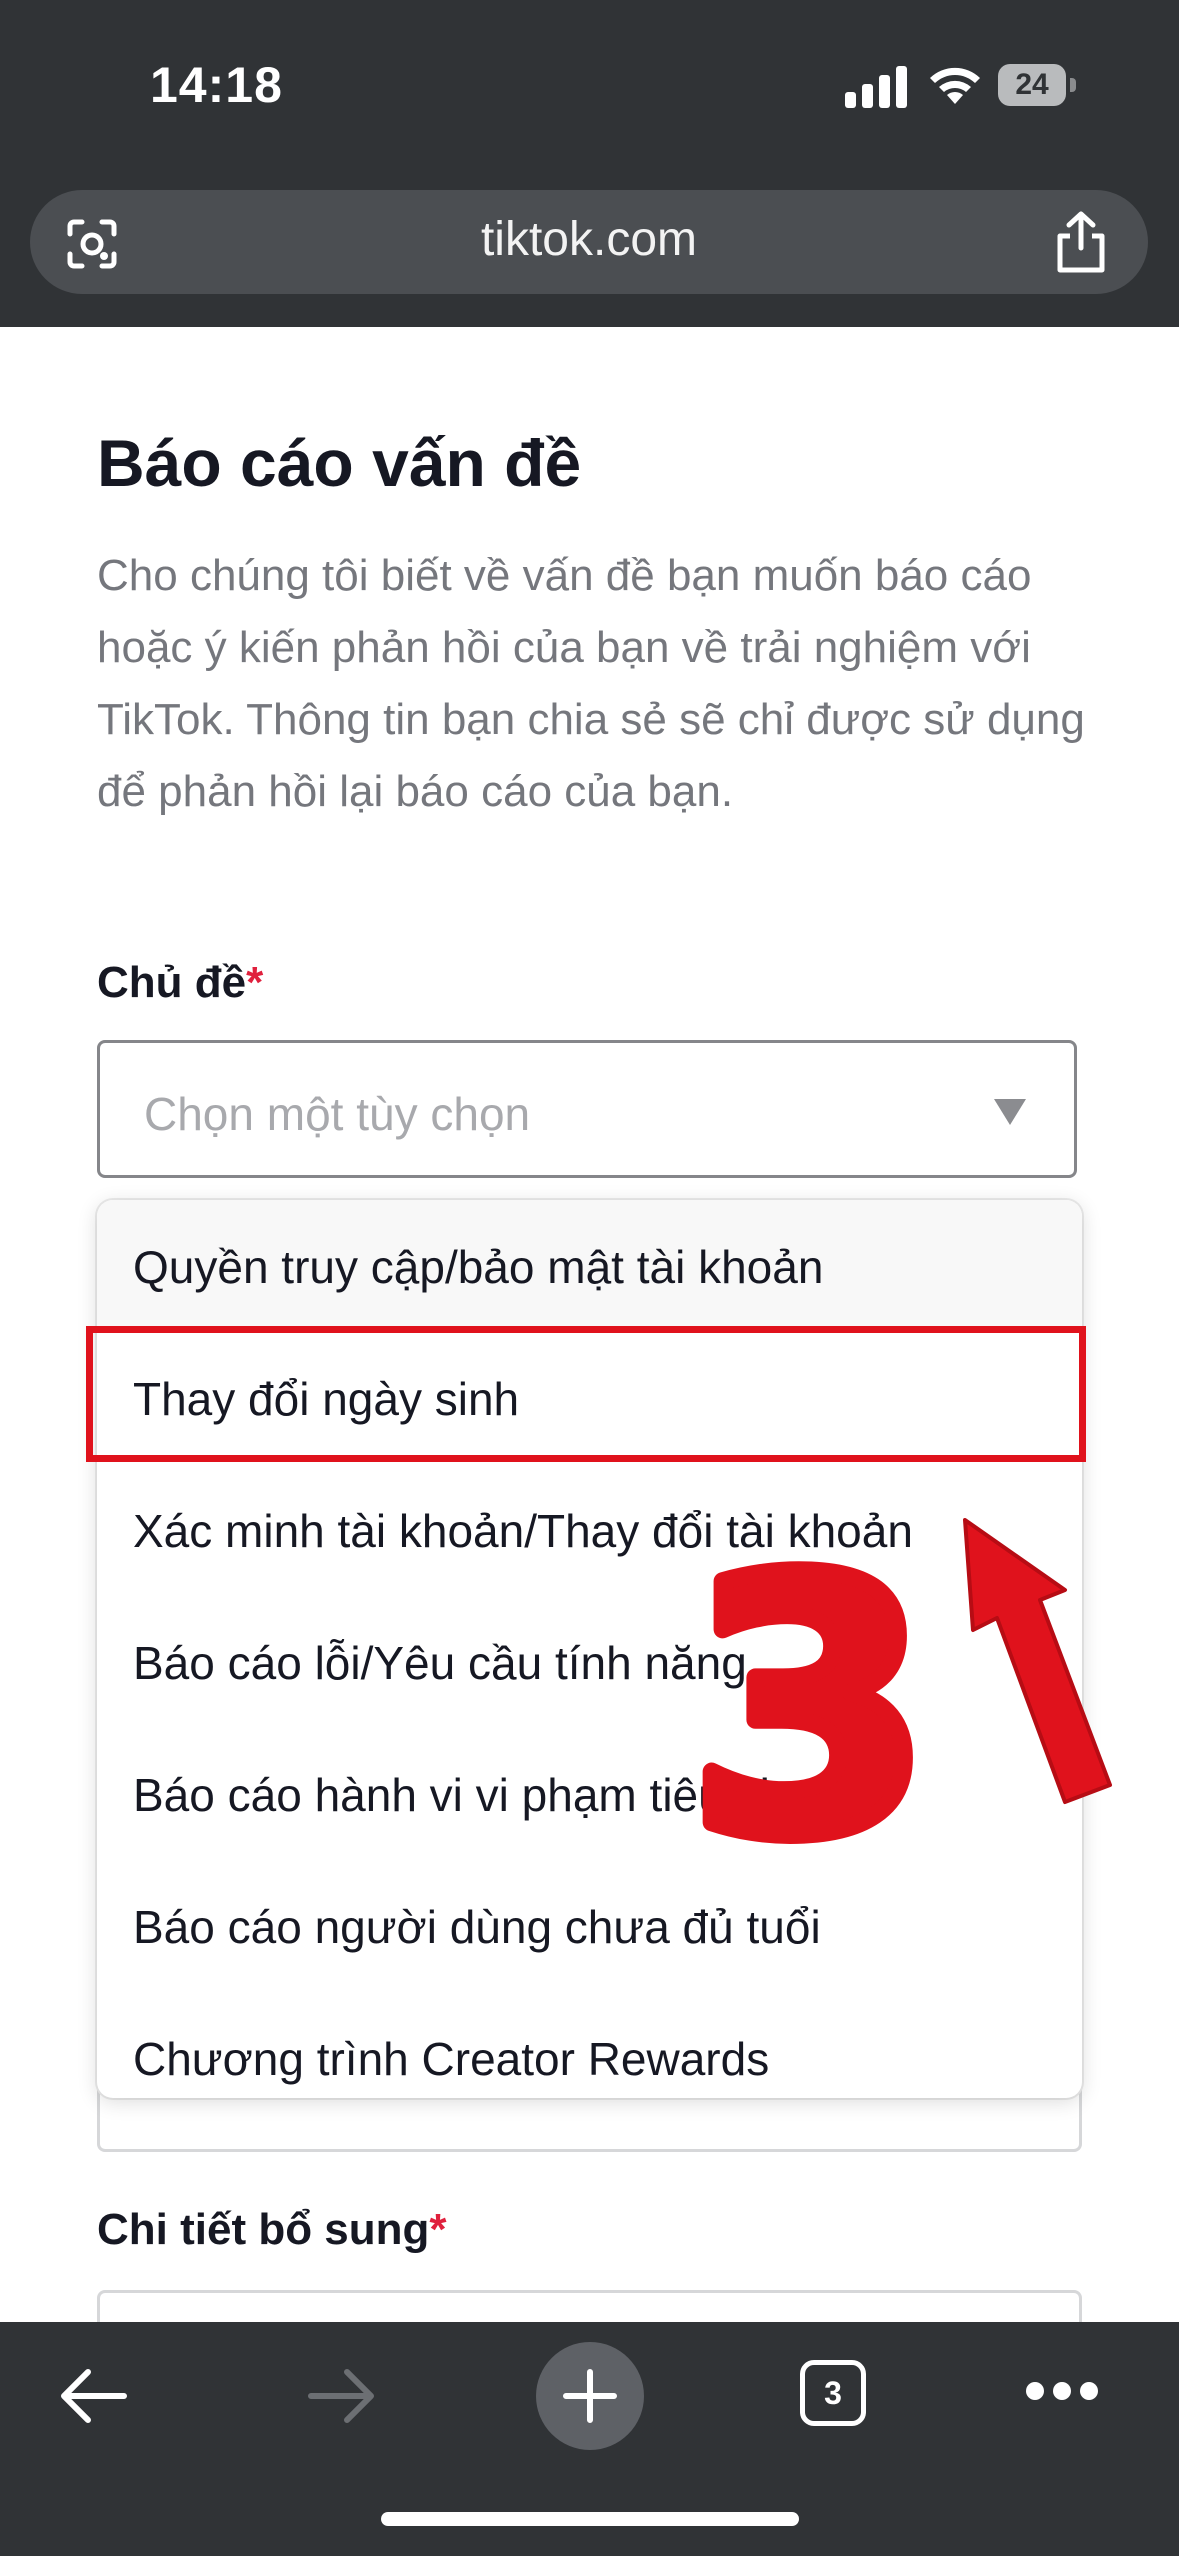  I want to click on page-title: Báo cáo vấn đề, so click(339, 463).